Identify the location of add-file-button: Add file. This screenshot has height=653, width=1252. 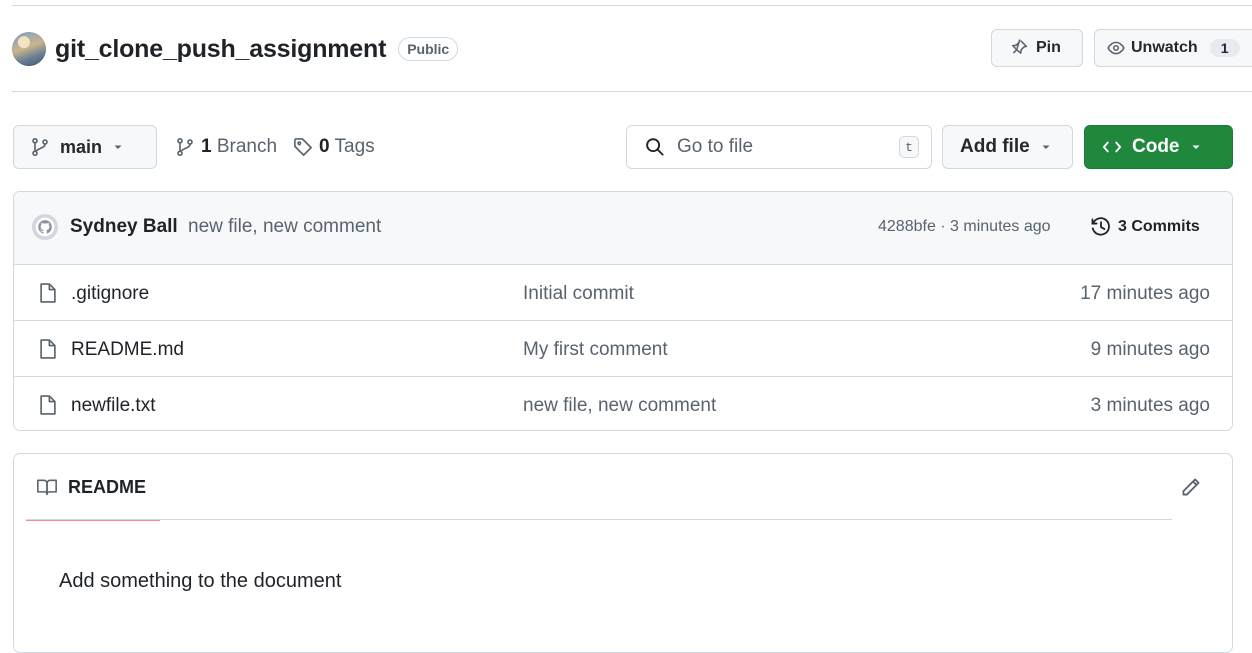
(1007, 147).